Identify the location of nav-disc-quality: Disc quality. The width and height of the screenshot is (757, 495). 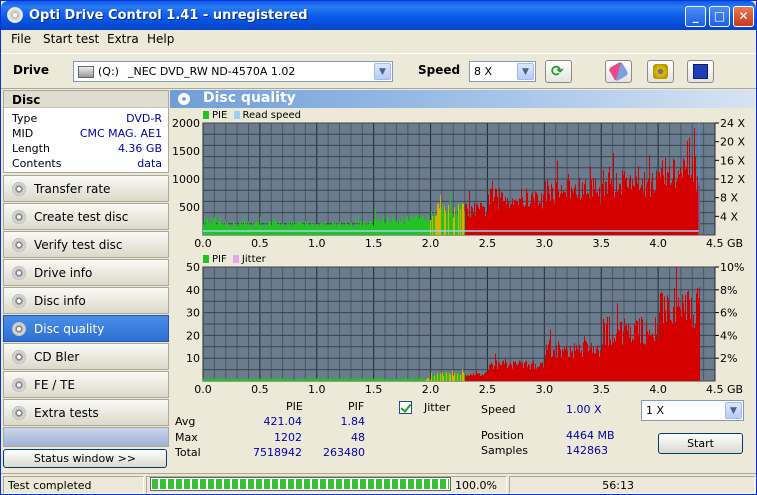
(86, 328).